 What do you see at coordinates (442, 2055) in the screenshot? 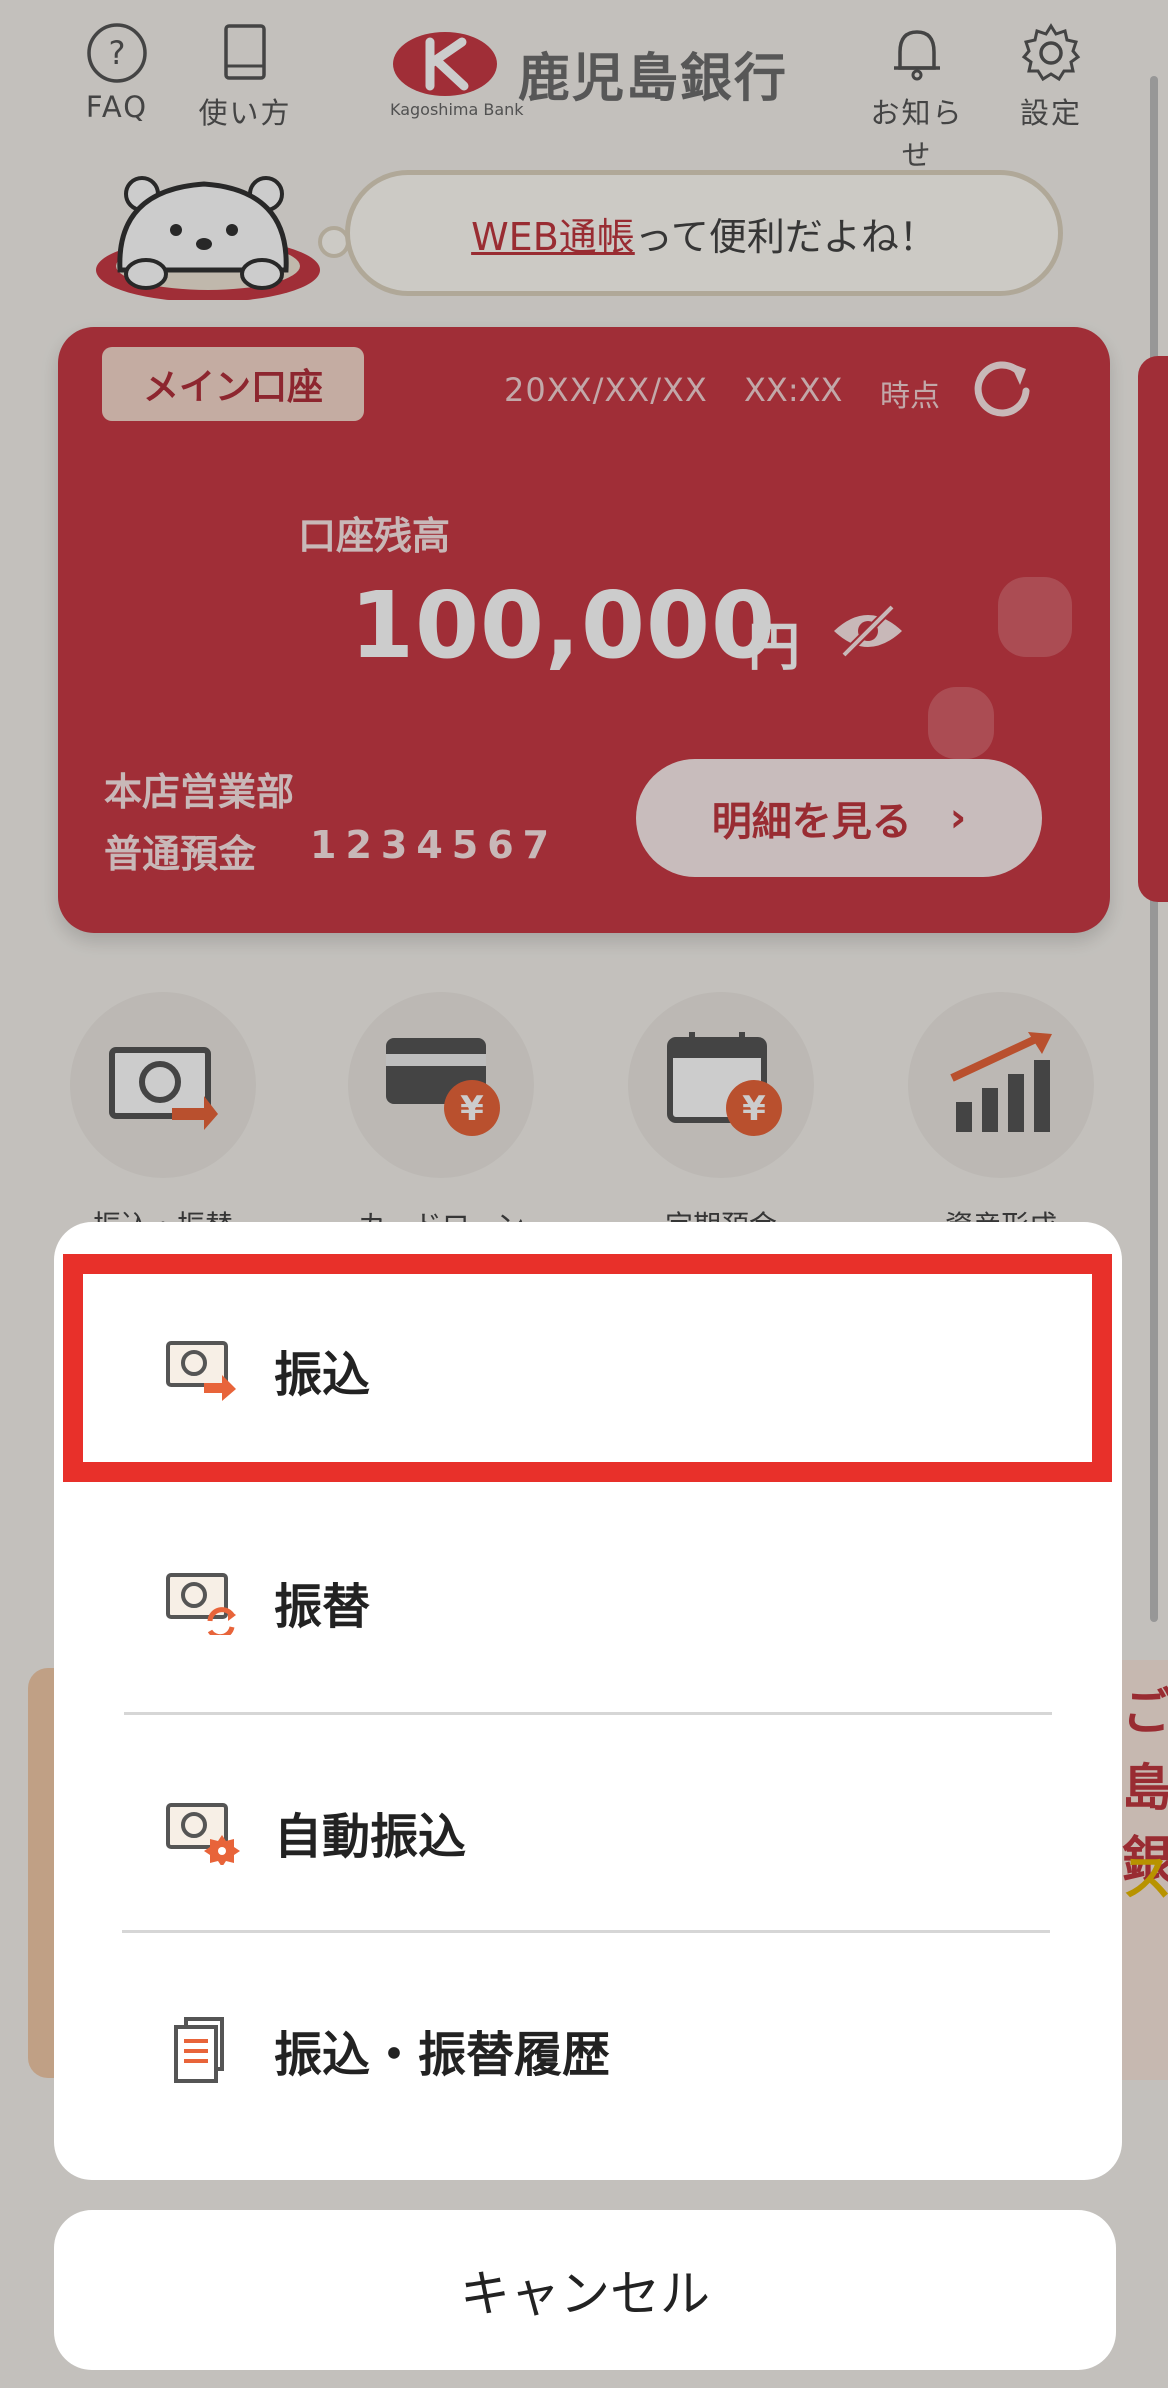
I see `sheet-item-label: 振込・振替履歴` at bounding box center [442, 2055].